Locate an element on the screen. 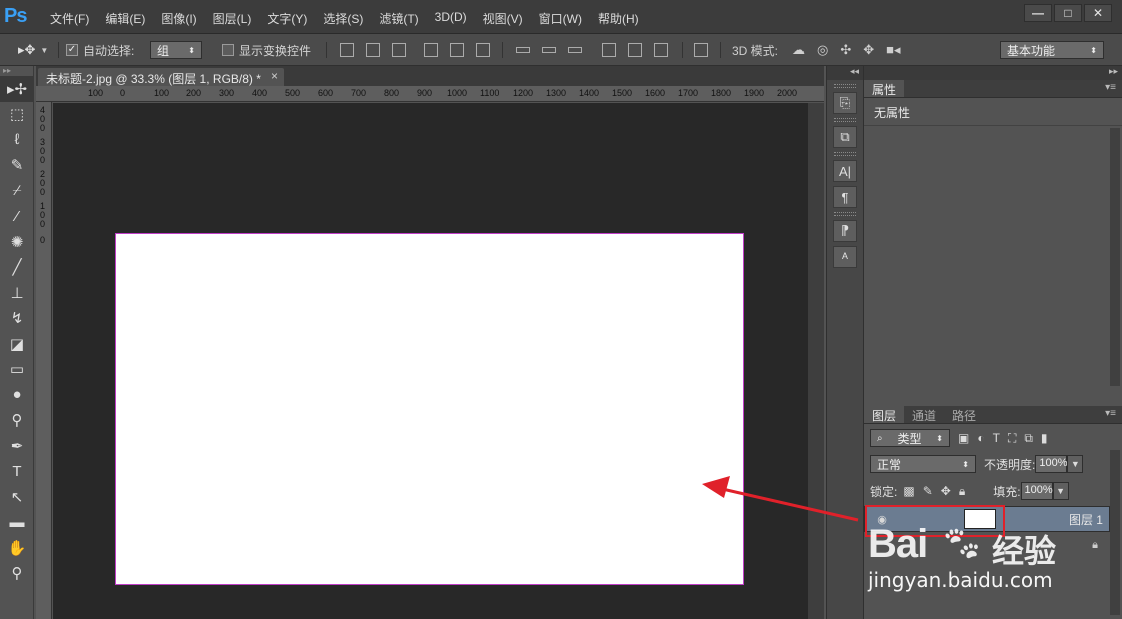 This screenshot has height=619, width=1122. gradient-tool-icon: ▭ is located at coordinates (17, 370).